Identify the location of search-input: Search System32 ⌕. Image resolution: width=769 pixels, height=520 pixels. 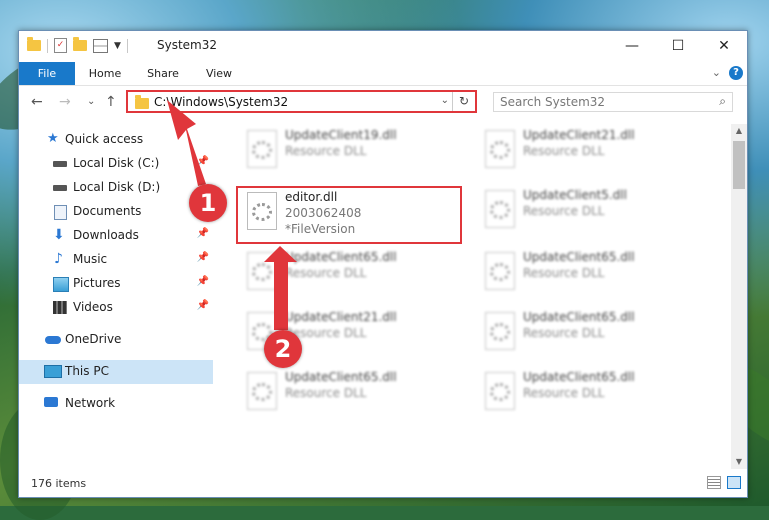
(613, 102).